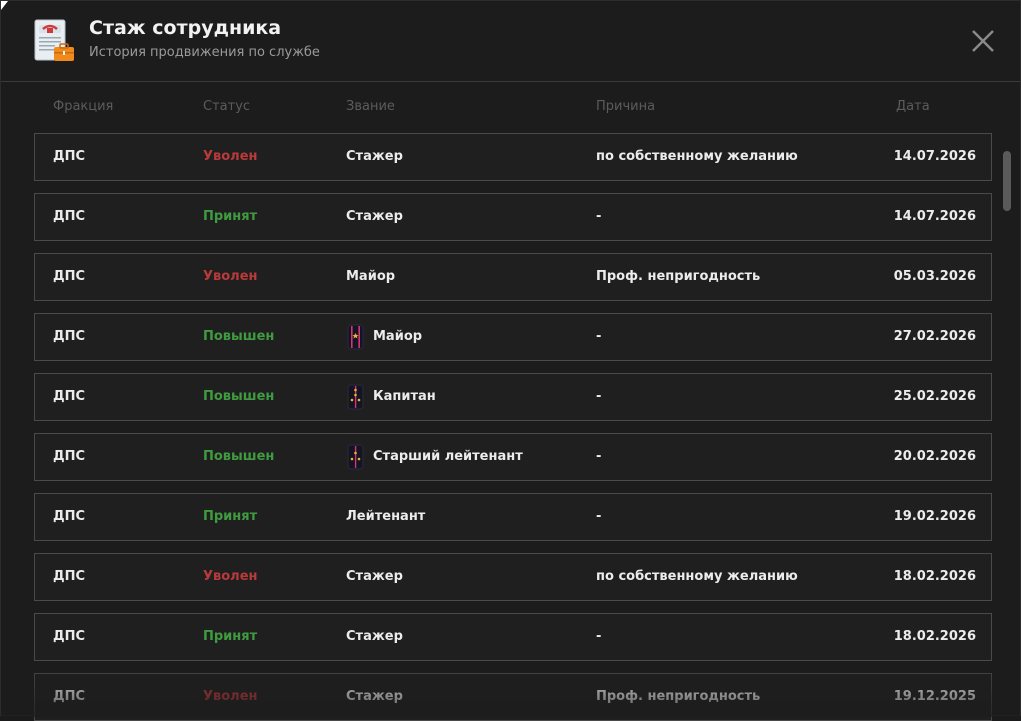  What do you see at coordinates (55, 41) in the screenshot?
I see `document-briefcase-icon` at bounding box center [55, 41].